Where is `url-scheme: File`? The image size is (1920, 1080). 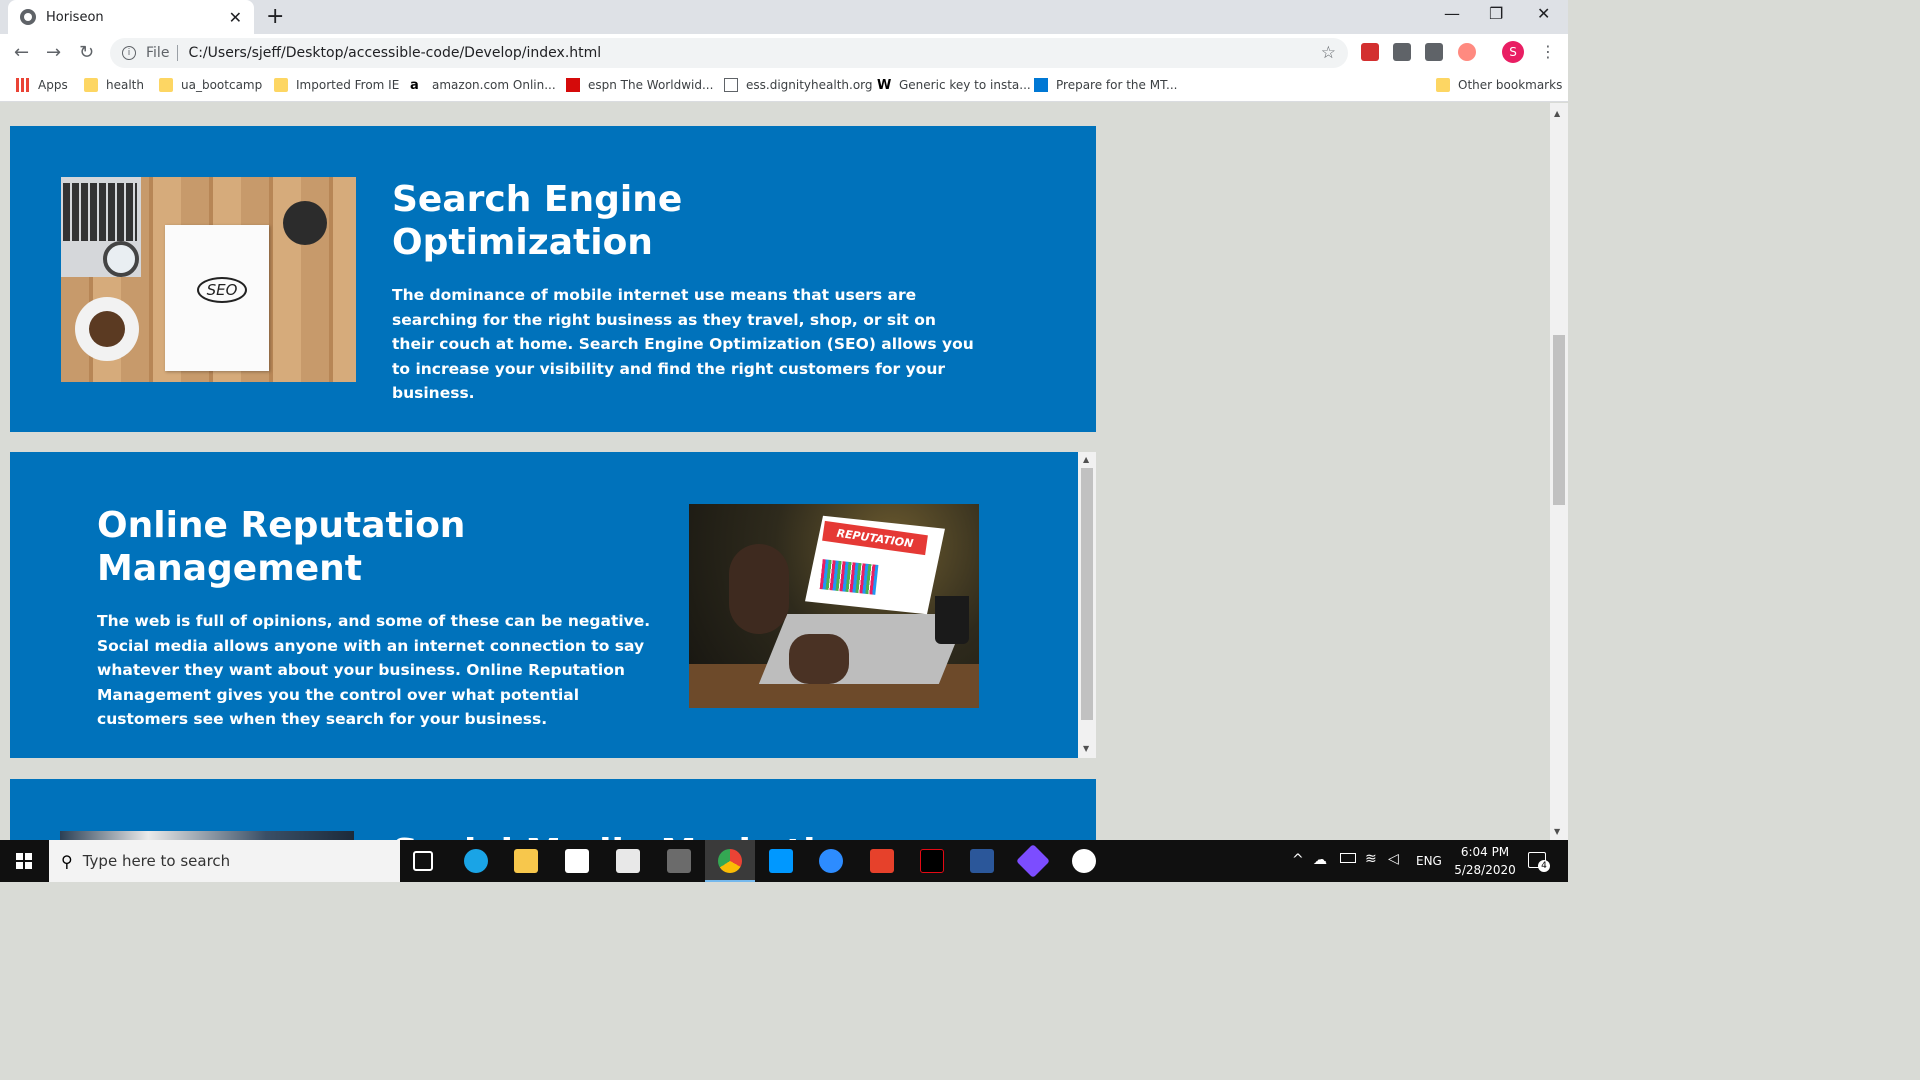 url-scheme: File is located at coordinates (158, 53).